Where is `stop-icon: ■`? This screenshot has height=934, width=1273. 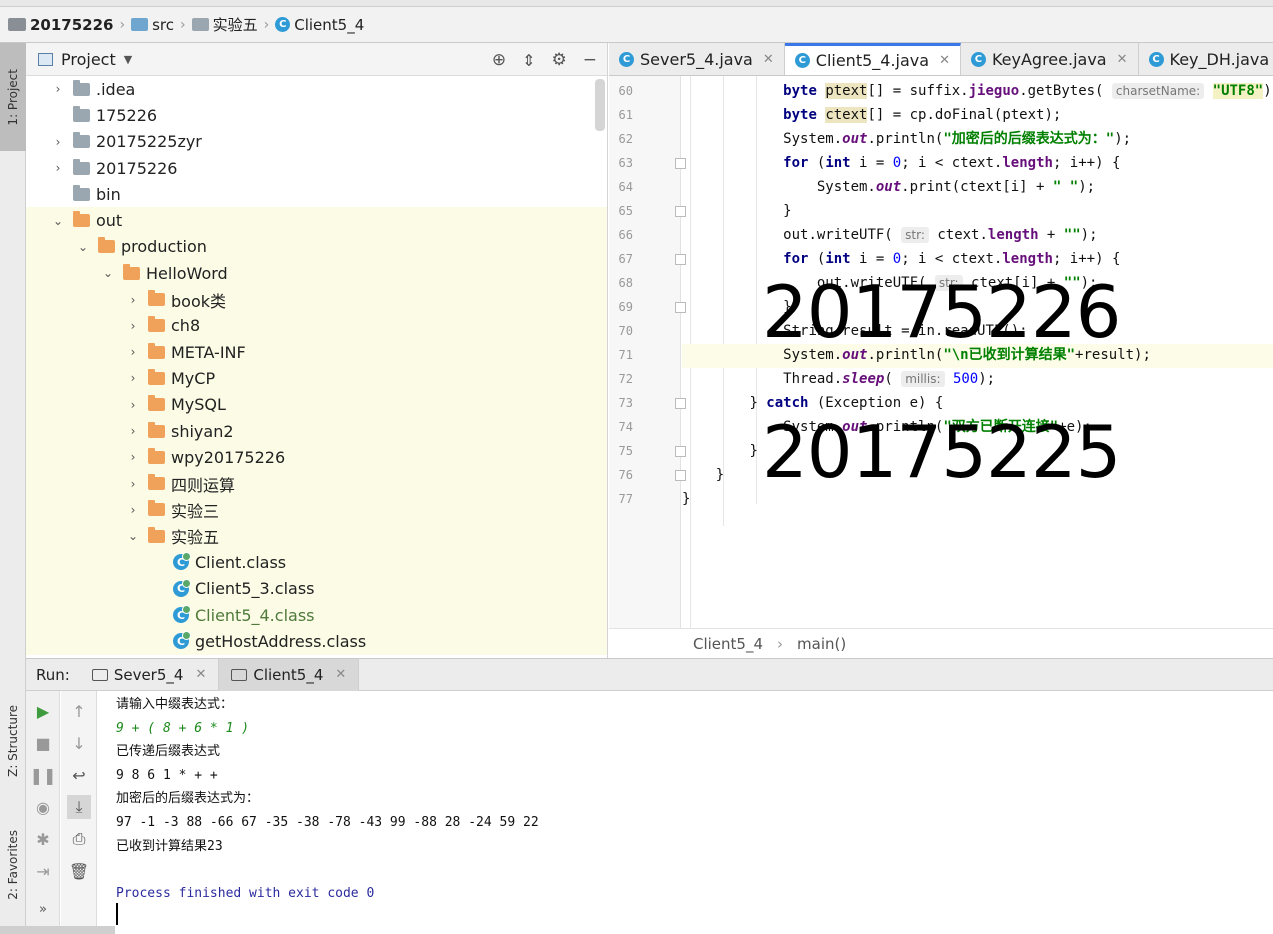
stop-icon: ■ is located at coordinates (43, 743).